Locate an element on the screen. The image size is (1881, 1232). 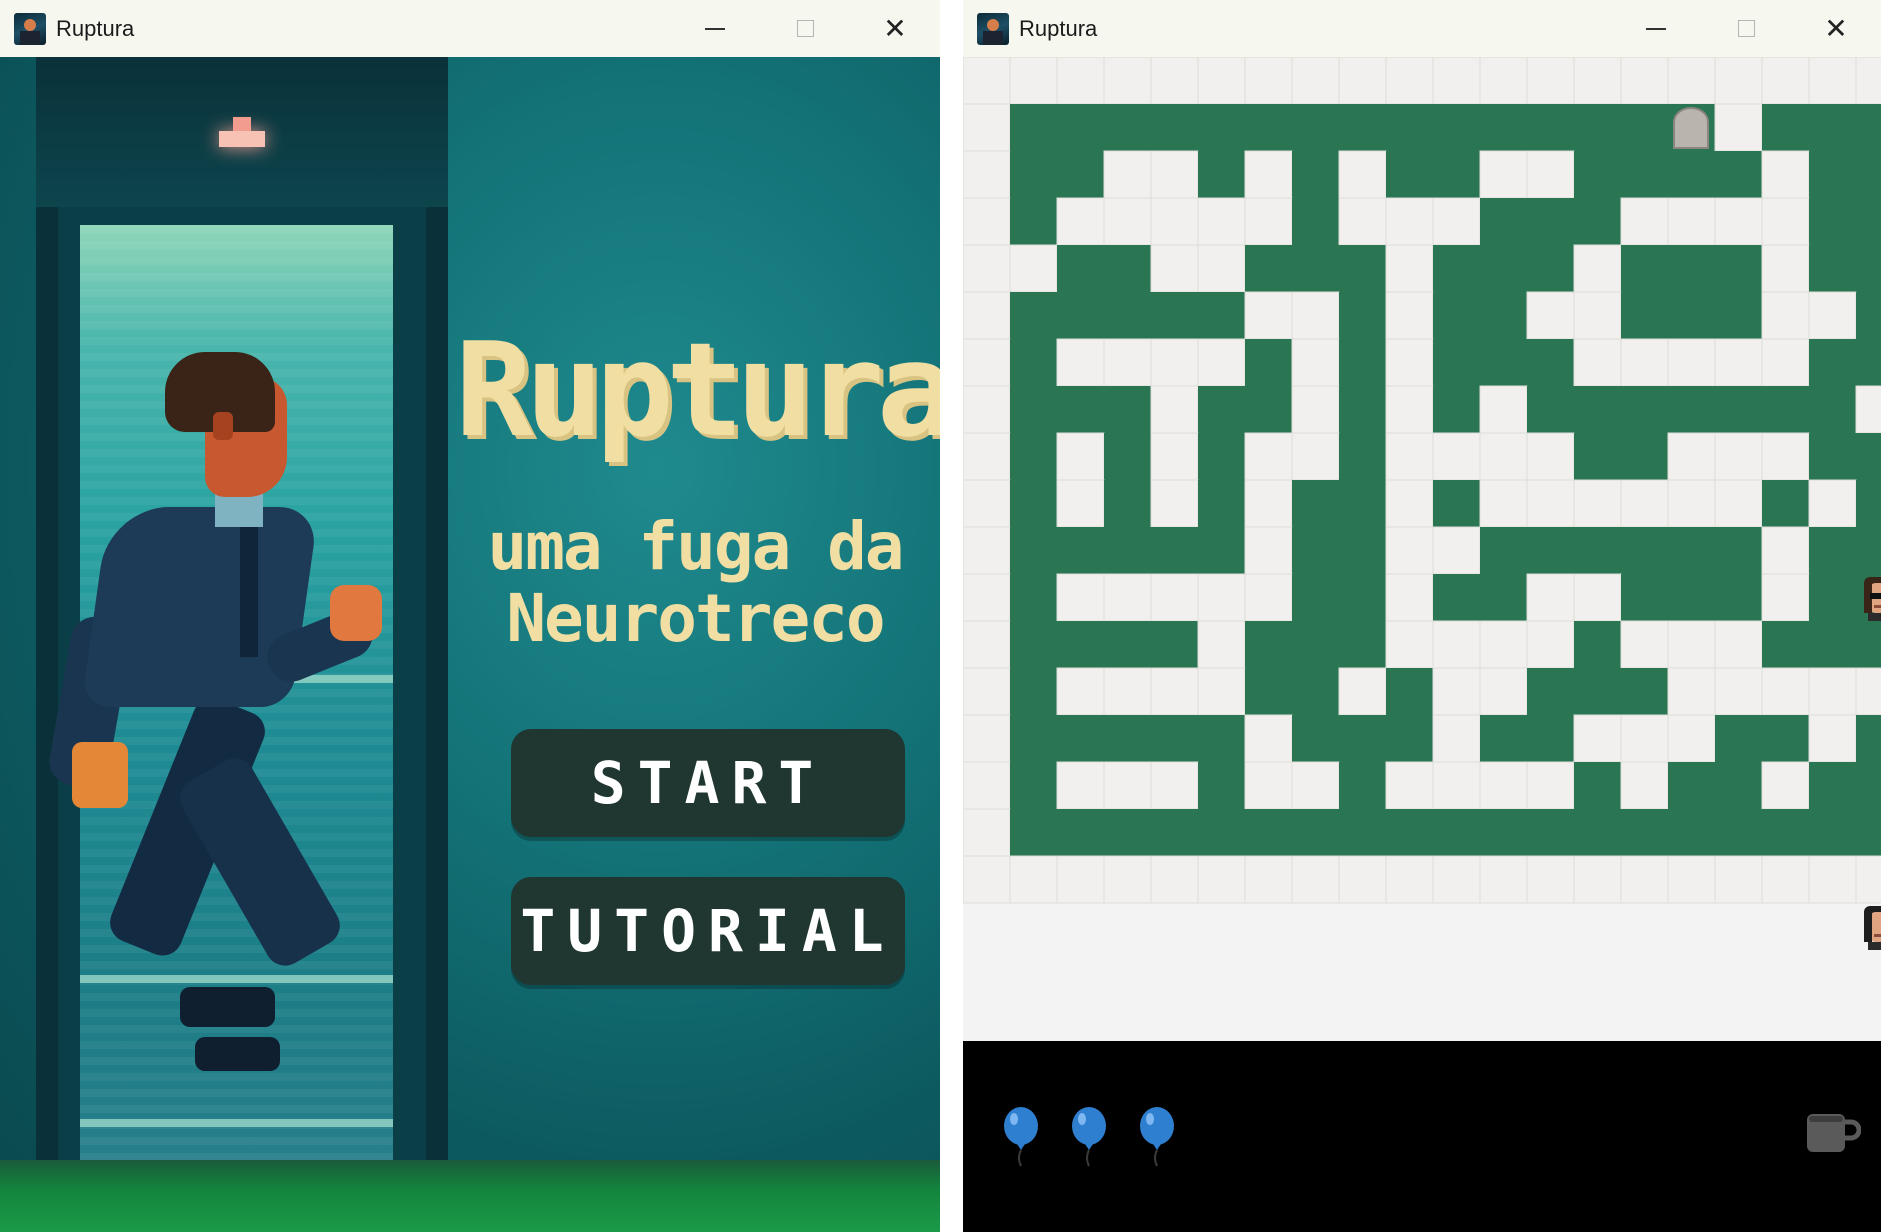
hud-bar is located at coordinates (1422, 1136).